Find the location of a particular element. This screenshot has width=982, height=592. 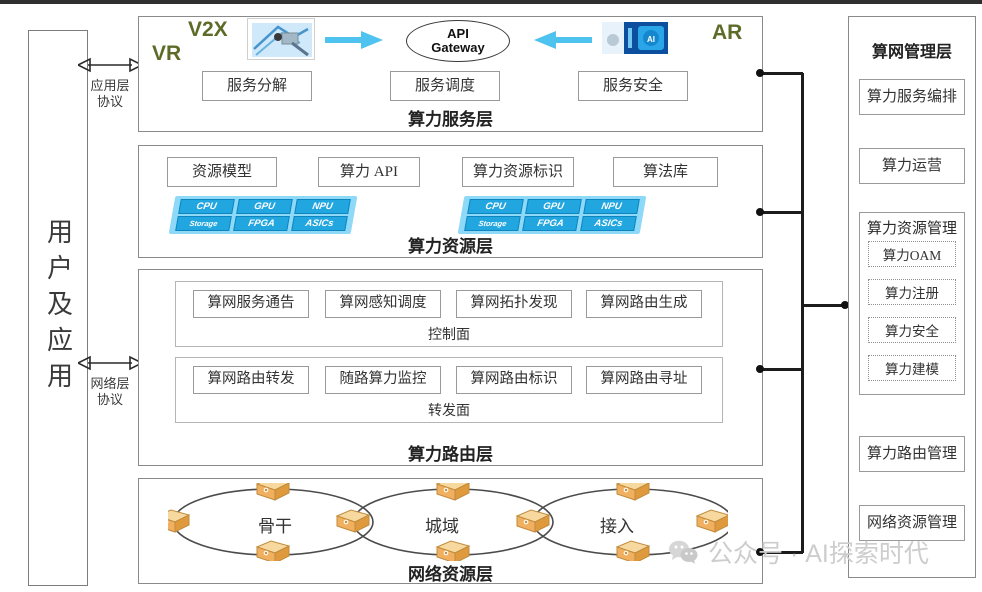

forwarding-plane-box-route-identifier: 算网路由标识 is located at coordinates (514, 380).